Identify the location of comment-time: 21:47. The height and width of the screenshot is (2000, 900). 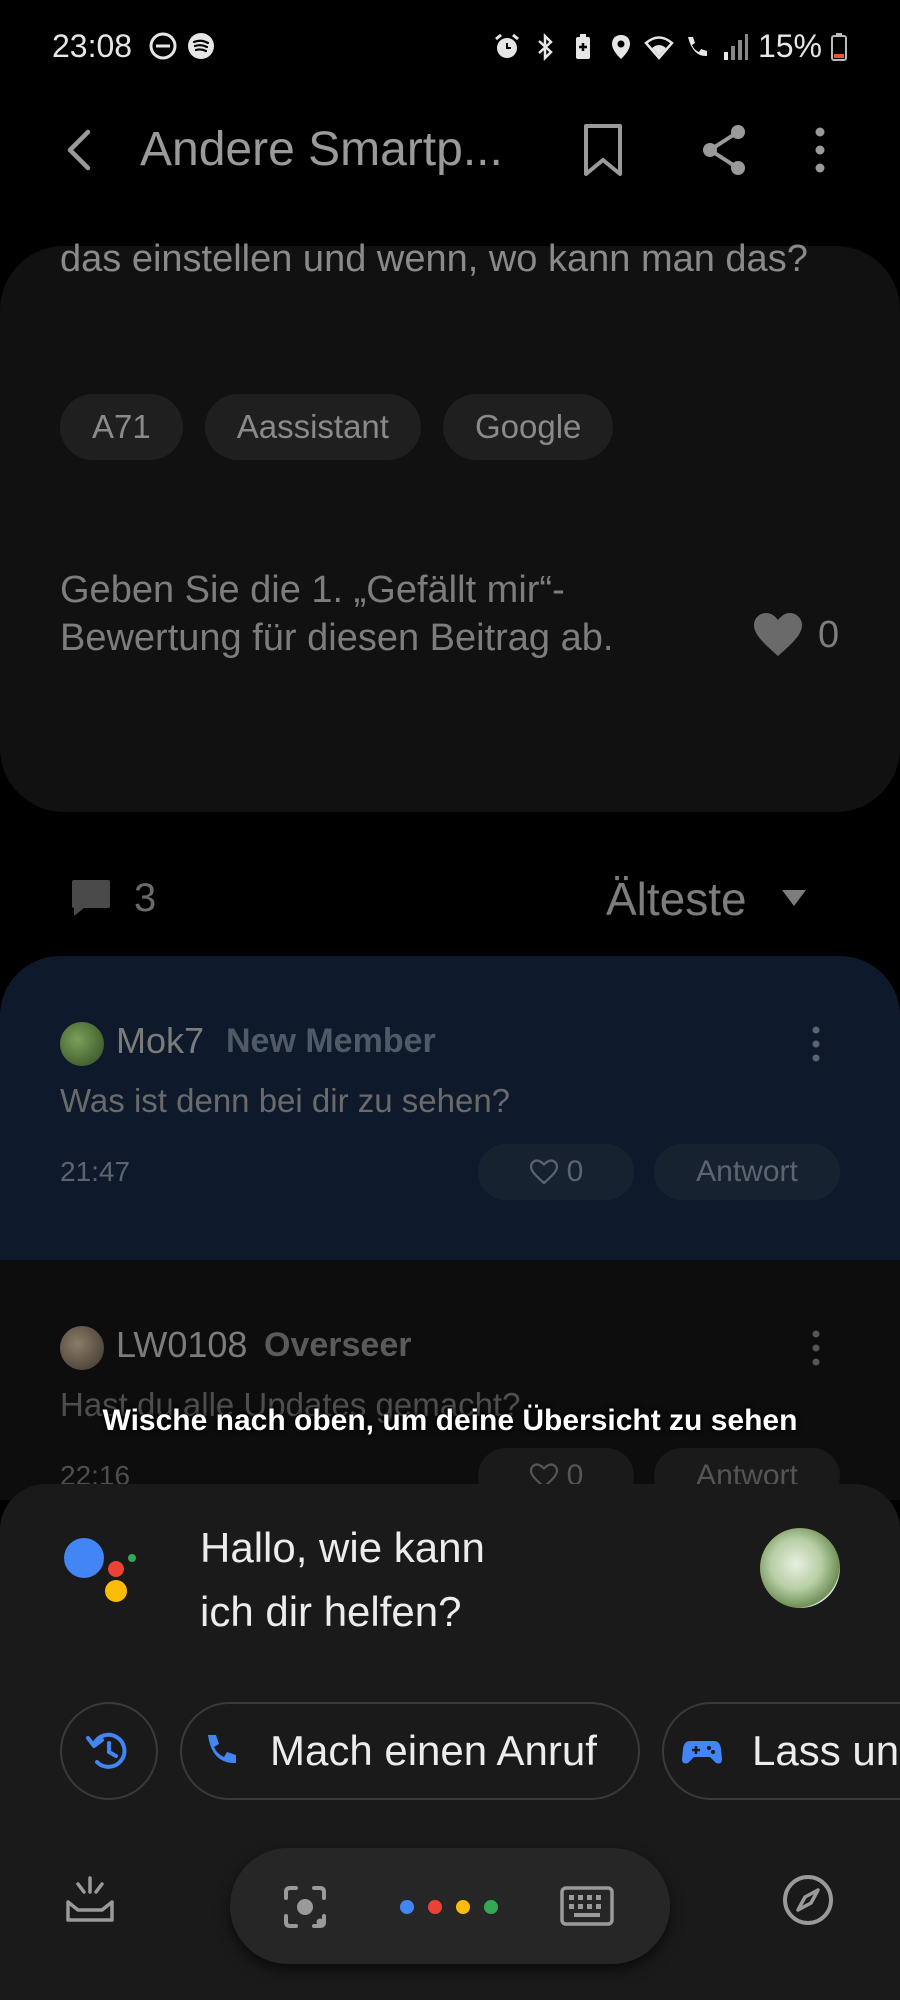
(95, 1171).